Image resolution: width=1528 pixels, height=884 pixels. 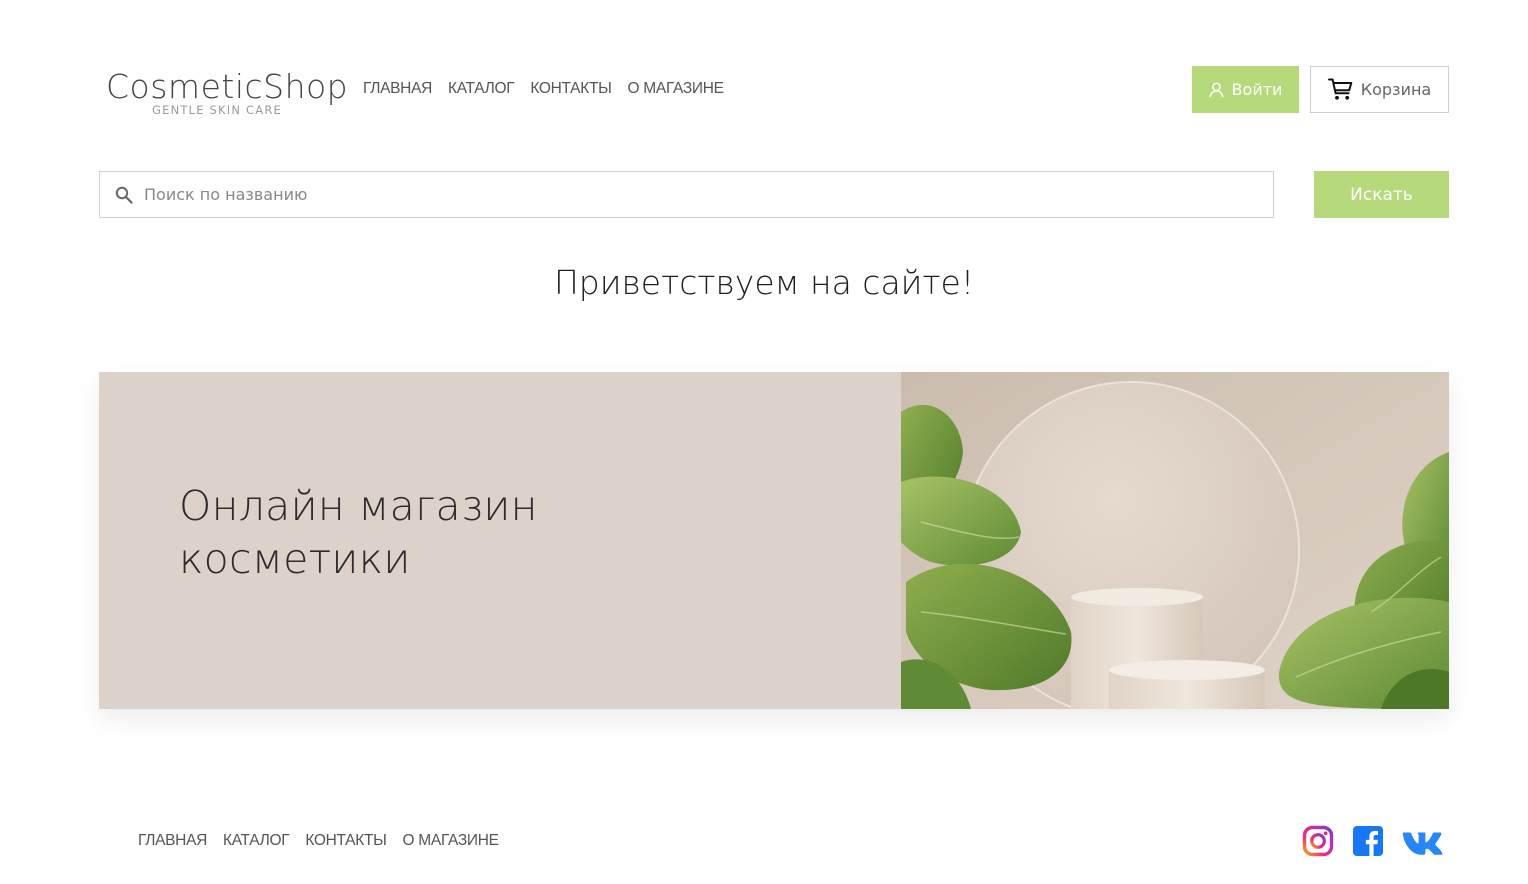 I want to click on facebook-icon, so click(x=1368, y=841).